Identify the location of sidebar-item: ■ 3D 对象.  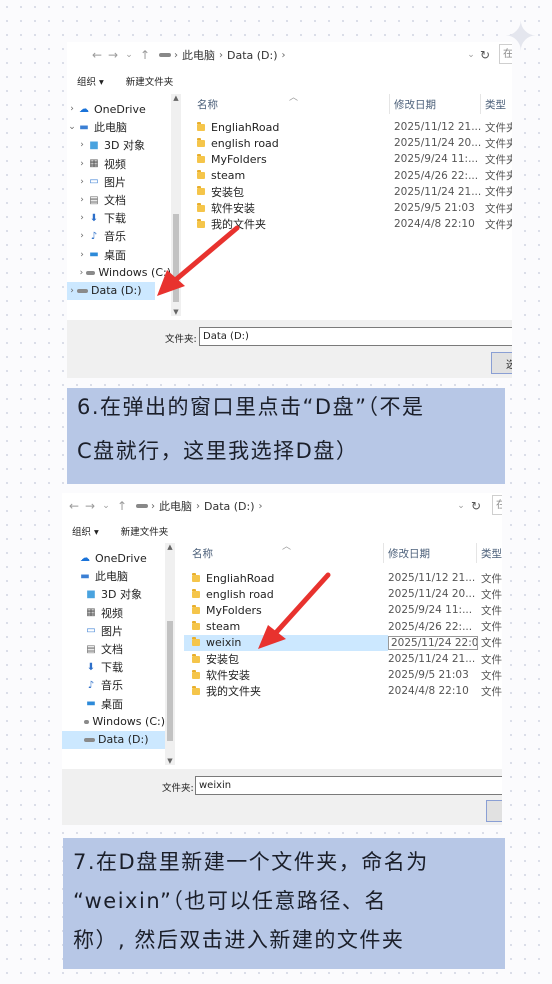
(113, 594).